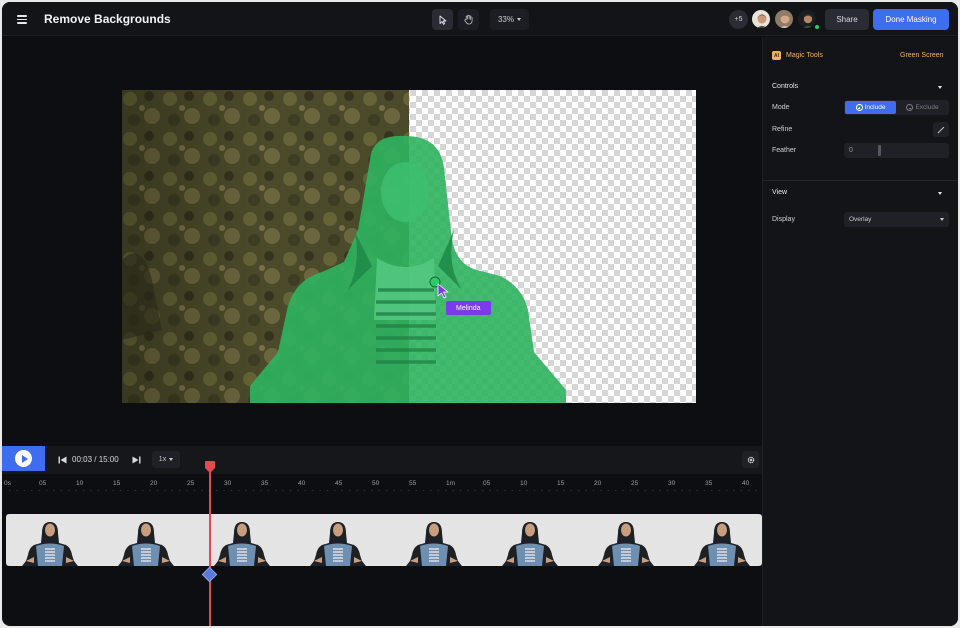  Describe the element at coordinates (779, 192) in the screenshot. I see `view-section-title: View` at that location.